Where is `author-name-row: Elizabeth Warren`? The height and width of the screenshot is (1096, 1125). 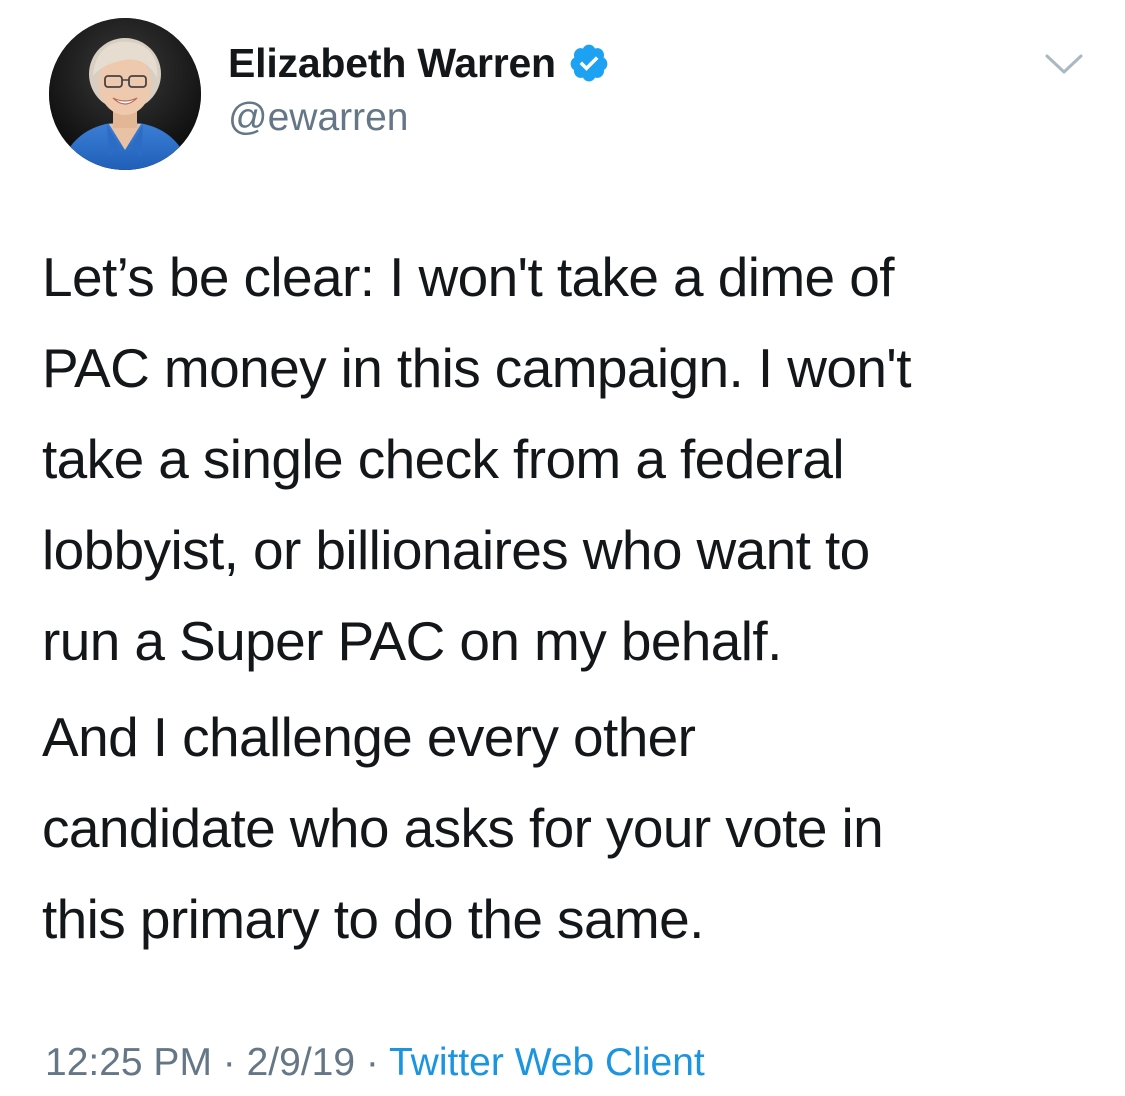 author-name-row: Elizabeth Warren is located at coordinates (419, 63).